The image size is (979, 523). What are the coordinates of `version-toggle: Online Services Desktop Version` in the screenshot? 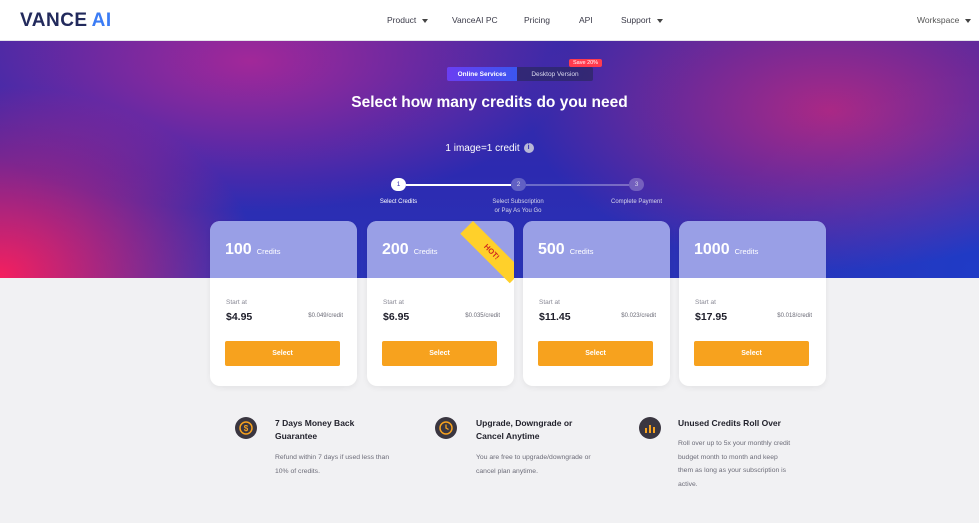 It's located at (520, 74).